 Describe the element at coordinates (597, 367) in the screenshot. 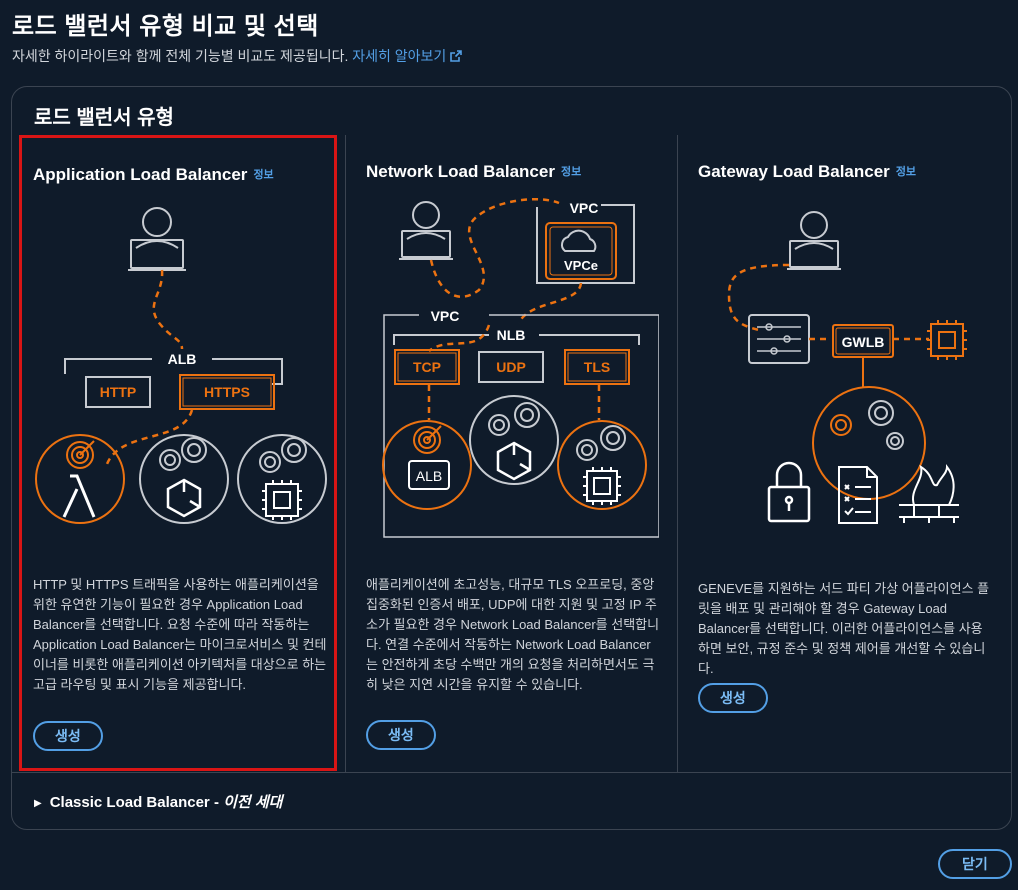

I see `tls-label: TLS` at that location.